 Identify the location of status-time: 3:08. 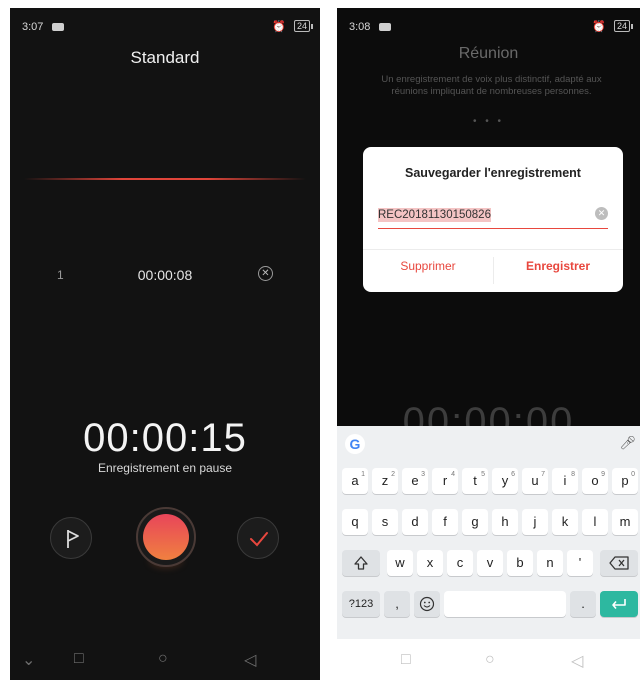
(360, 27).